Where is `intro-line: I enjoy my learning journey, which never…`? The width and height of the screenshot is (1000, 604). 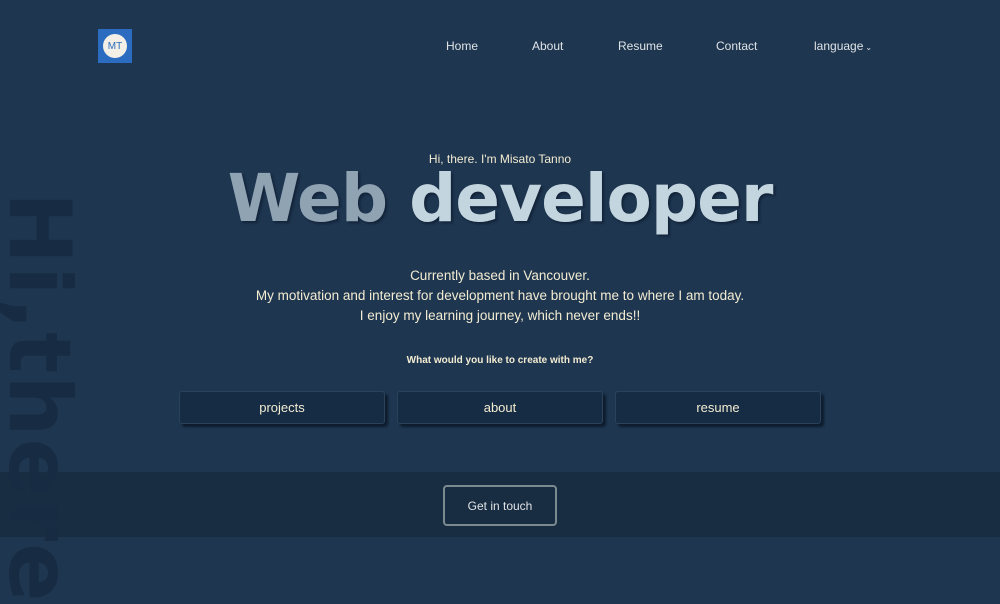
intro-line: I enjoy my learning journey, which never… is located at coordinates (500, 315).